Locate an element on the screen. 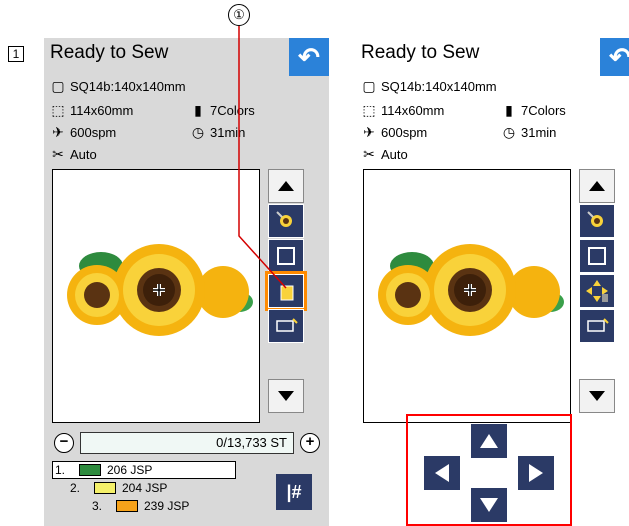  color-index: 1. is located at coordinates (60, 470).